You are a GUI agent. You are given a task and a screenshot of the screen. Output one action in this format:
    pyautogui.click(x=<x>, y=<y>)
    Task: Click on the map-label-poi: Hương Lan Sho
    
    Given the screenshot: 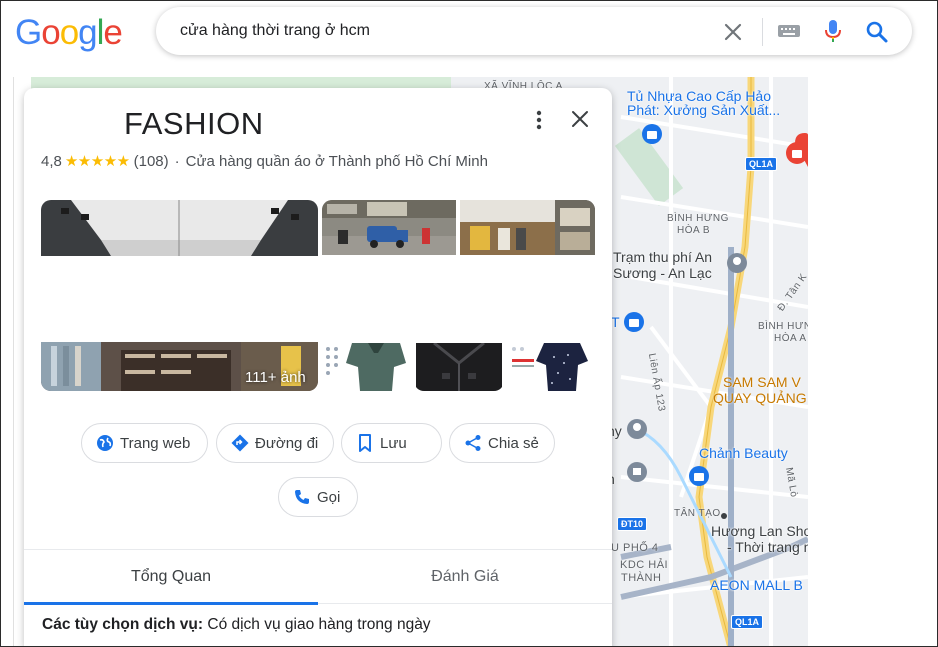 What is the action you would take?
    pyautogui.click(x=759, y=531)
    